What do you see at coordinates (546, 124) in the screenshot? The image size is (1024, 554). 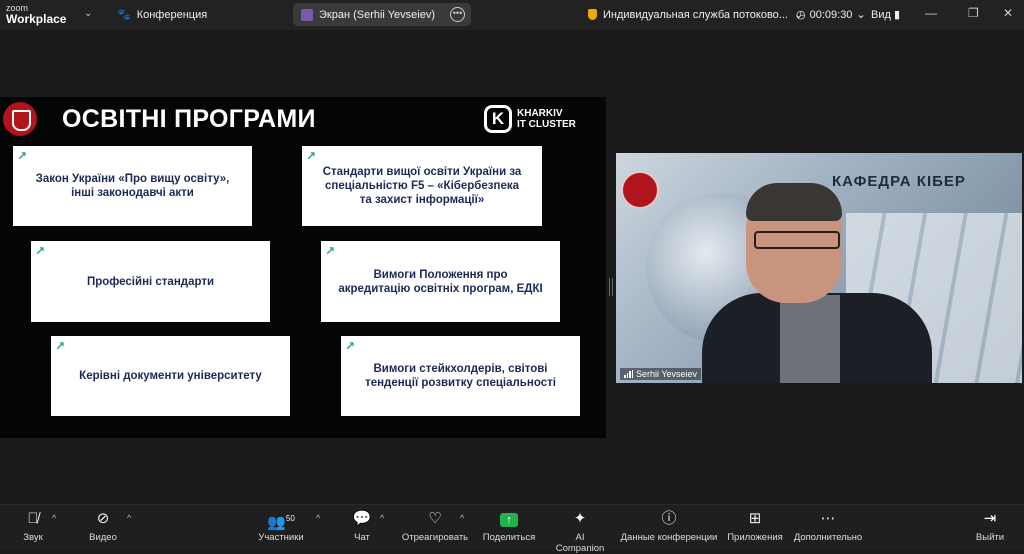 I see `brand-line-2: IT CLUSTER` at bounding box center [546, 124].